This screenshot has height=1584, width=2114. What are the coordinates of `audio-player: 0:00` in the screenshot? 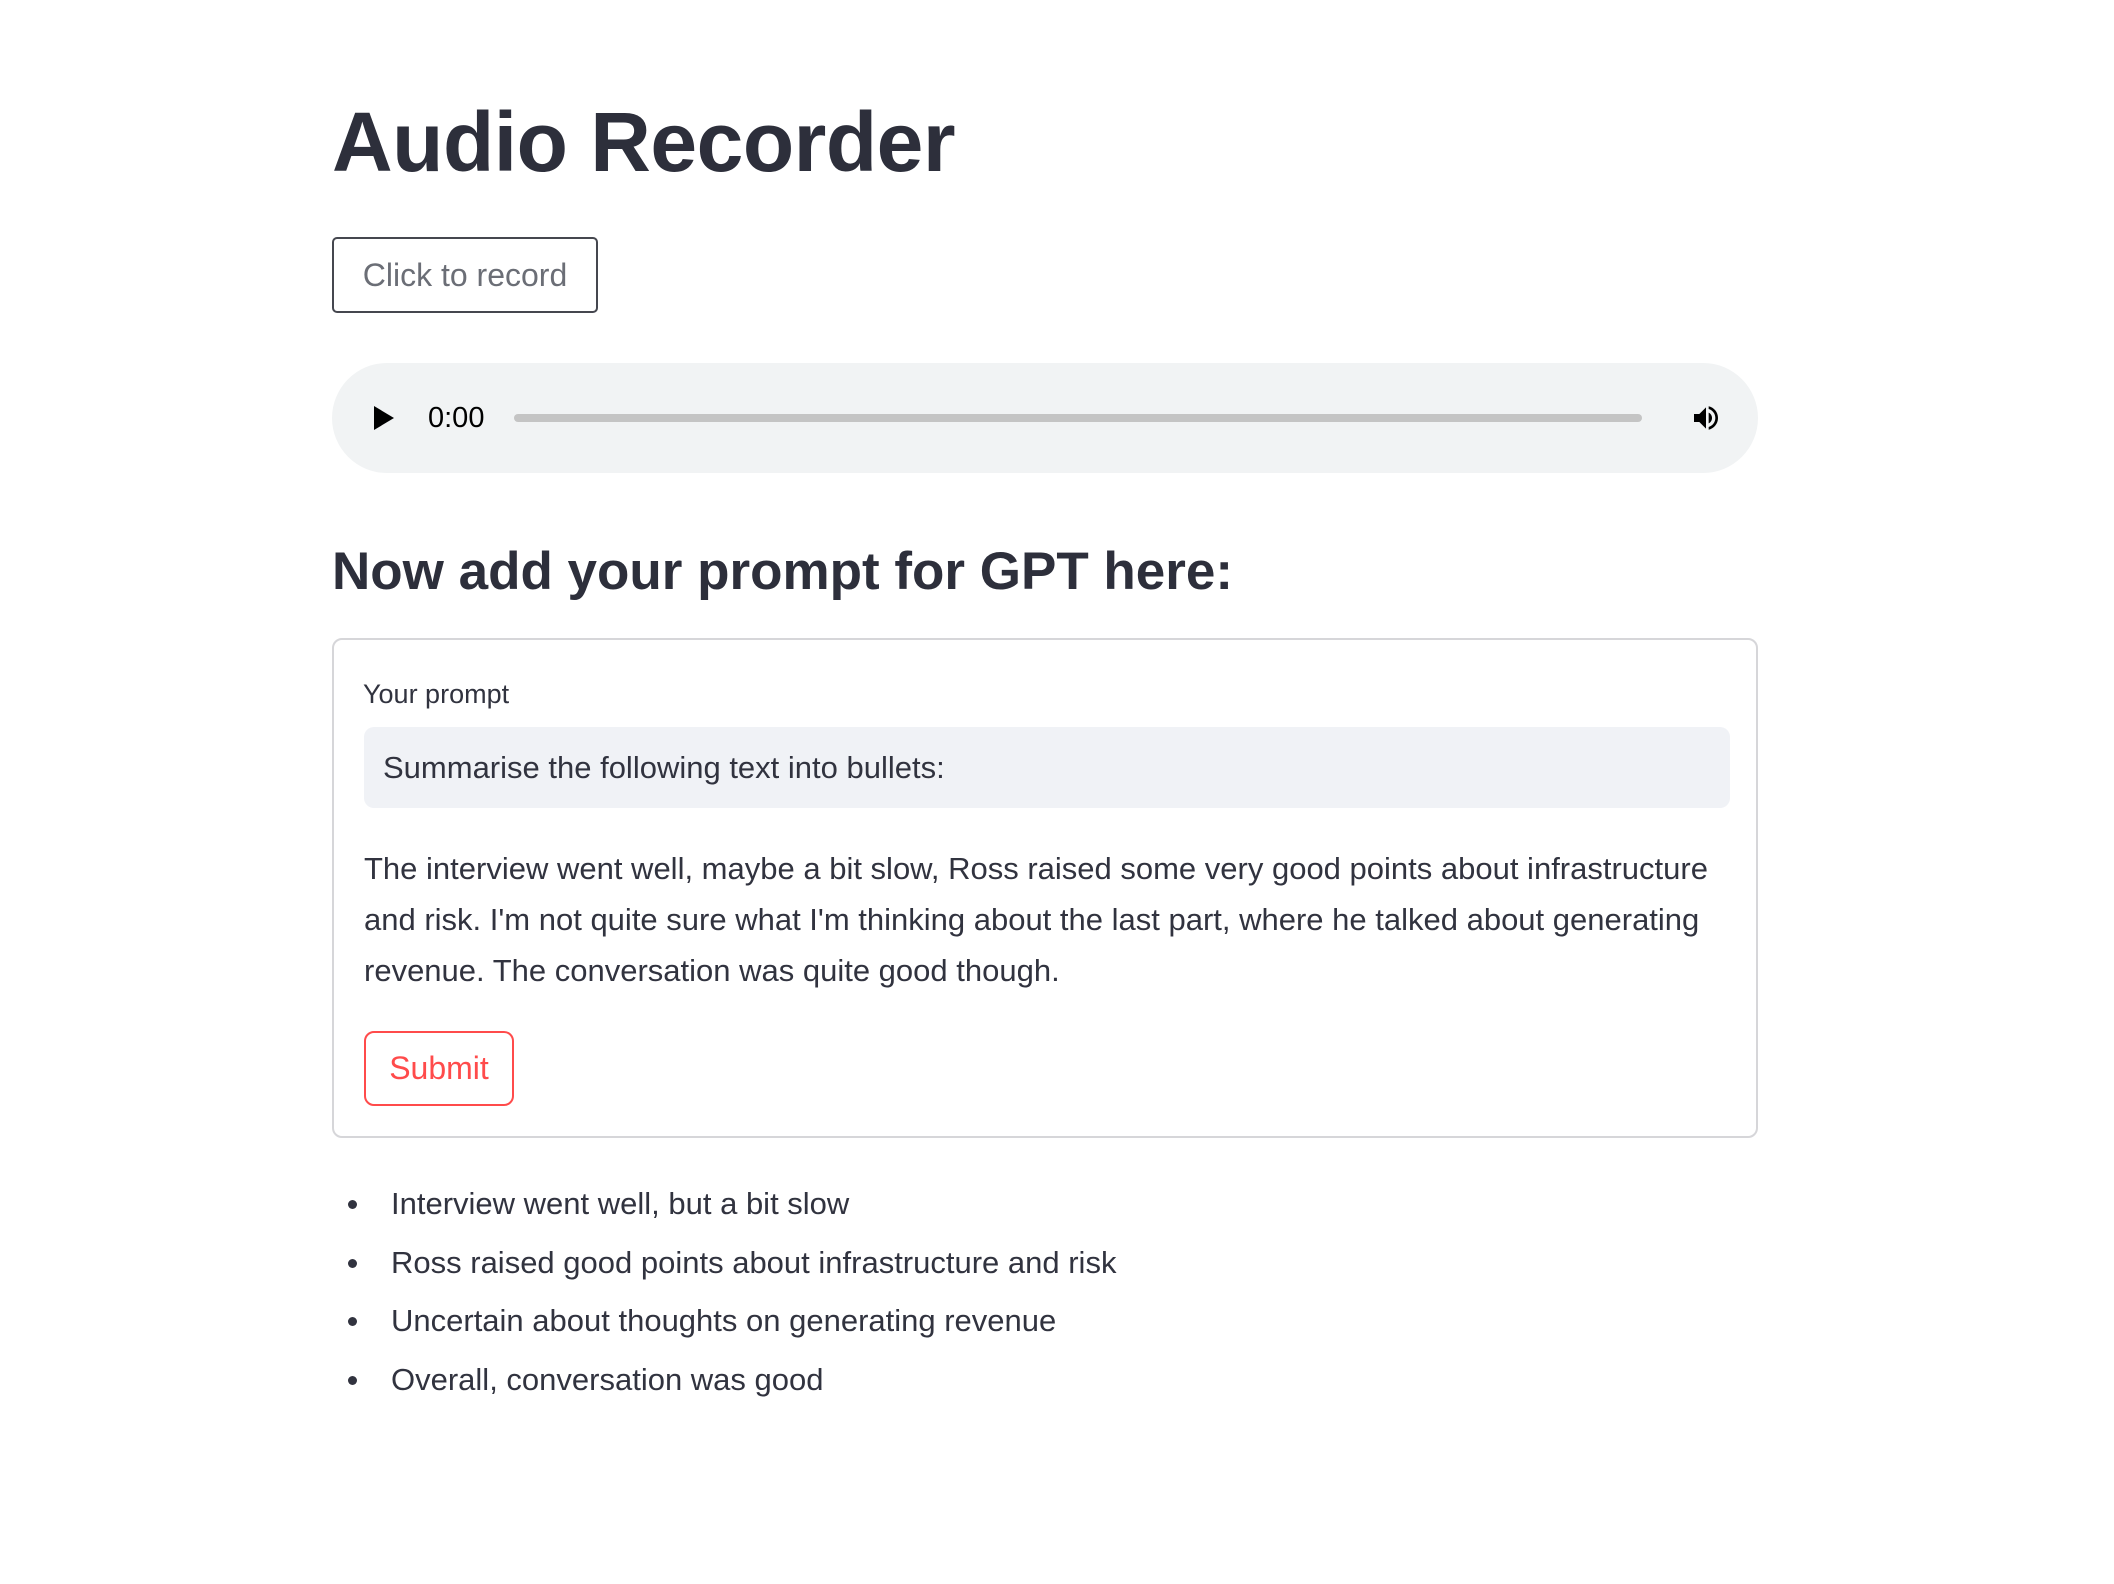 It's located at (1045, 418).